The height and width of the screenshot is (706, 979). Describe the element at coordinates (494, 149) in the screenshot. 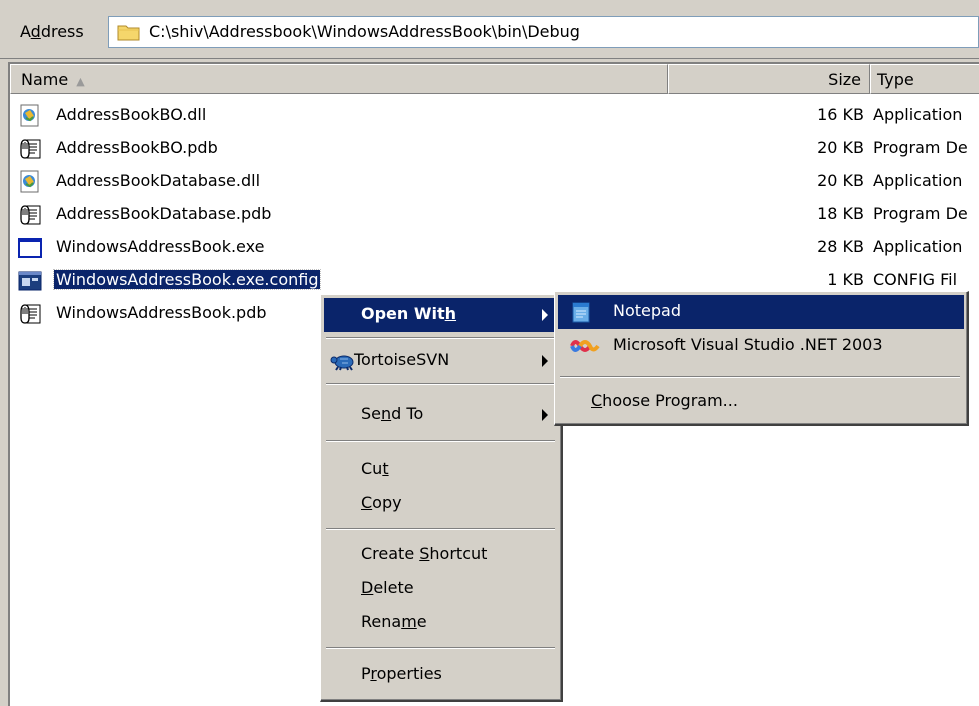

I see `file-row: AddressBookBO.pdb 20 KB Program De` at that location.